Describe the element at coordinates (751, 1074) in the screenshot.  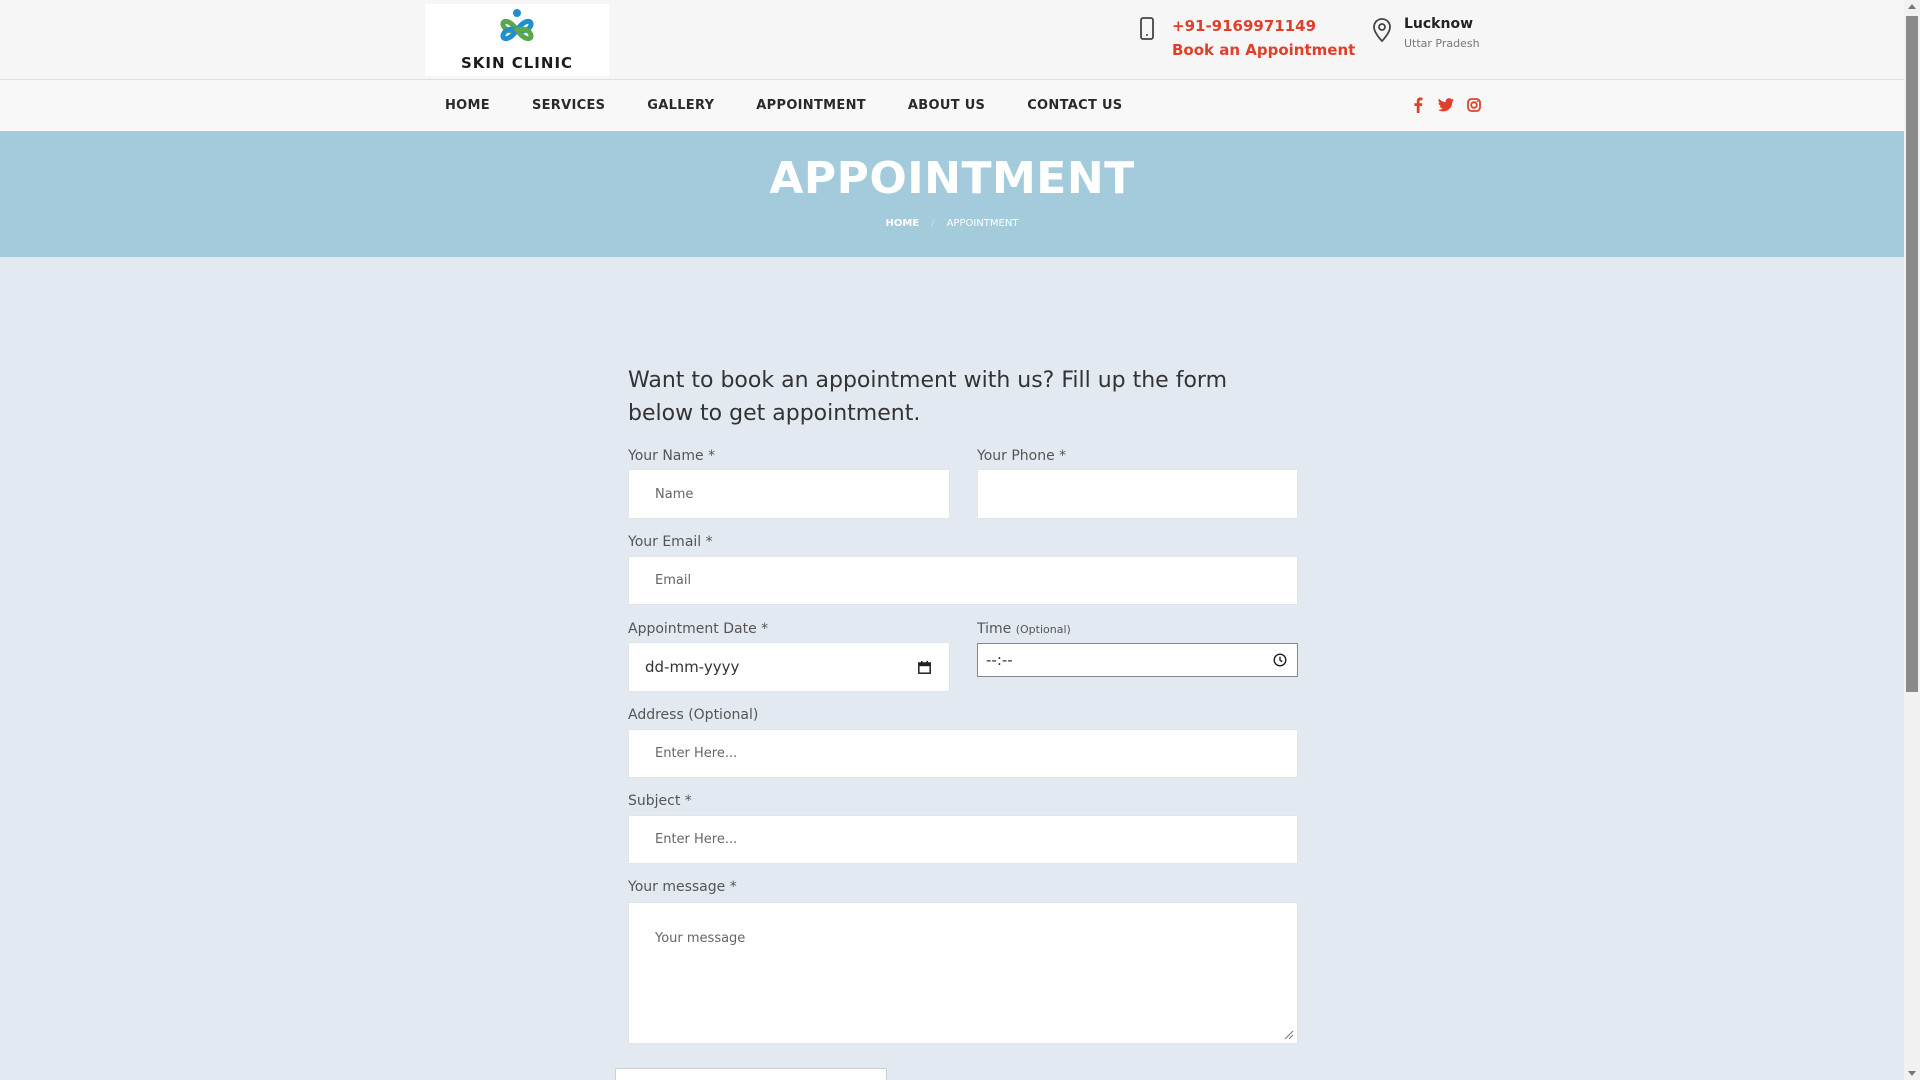
I see `submit-button` at that location.